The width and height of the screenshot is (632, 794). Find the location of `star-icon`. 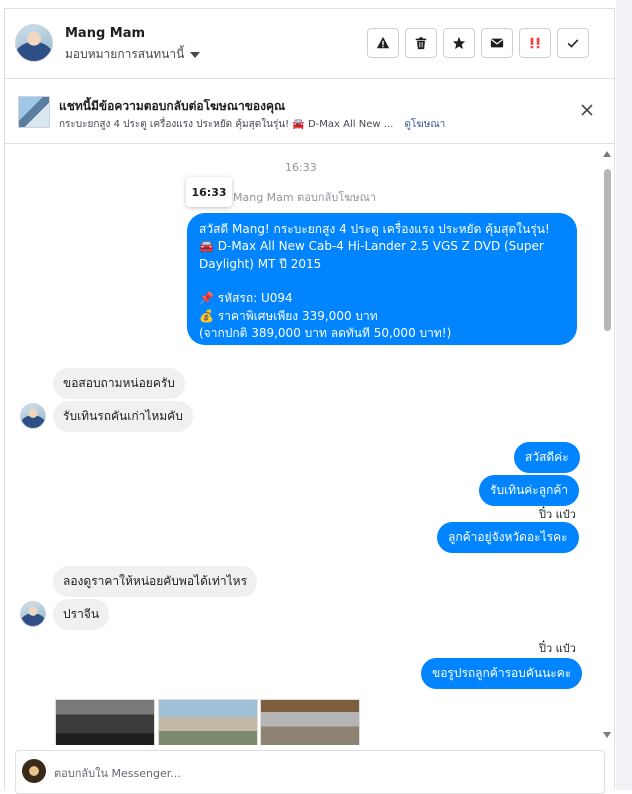

star-icon is located at coordinates (459, 42).